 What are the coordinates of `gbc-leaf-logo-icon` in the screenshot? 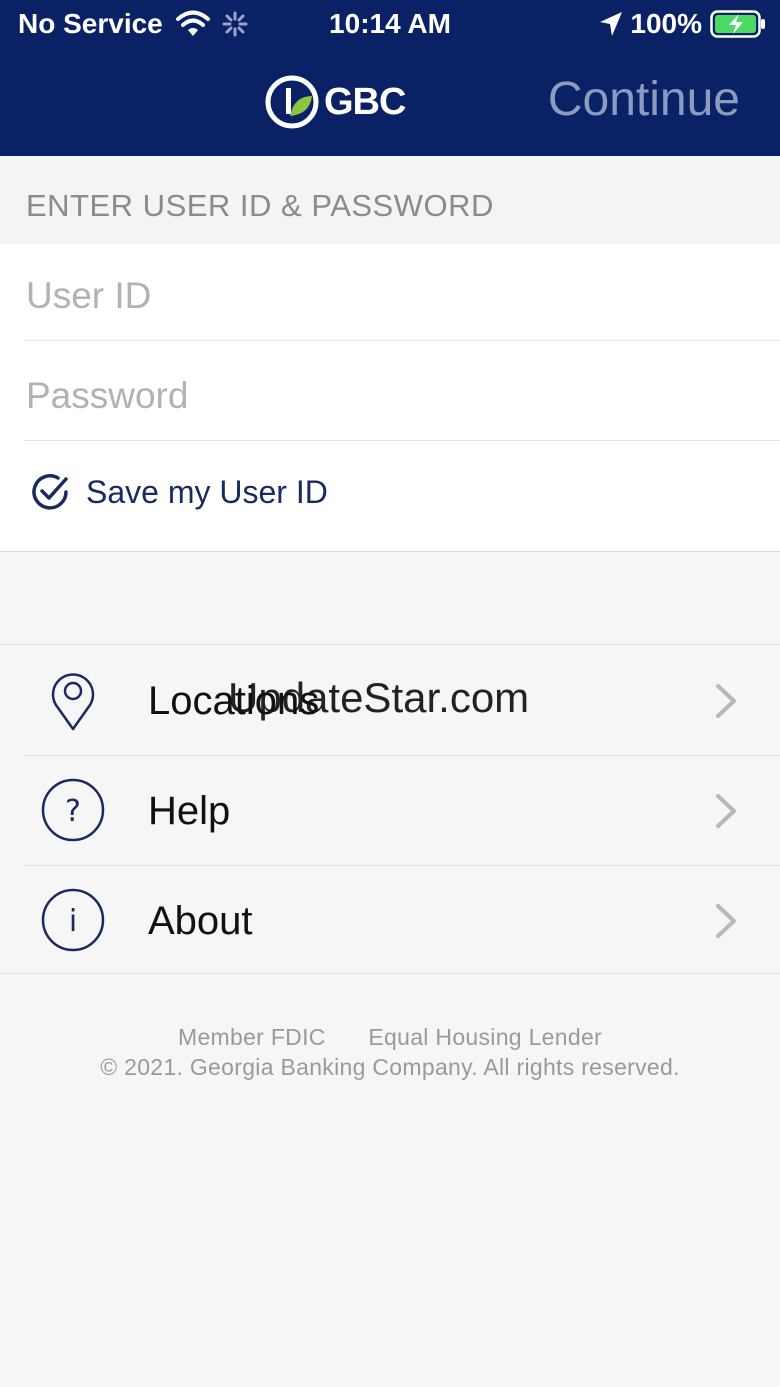 It's located at (292, 102).